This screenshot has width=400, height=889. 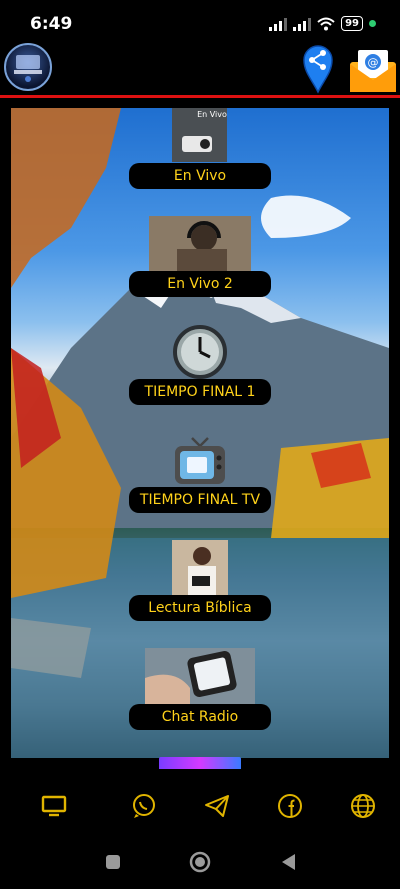 I want to click on battery-indicator: 99, so click(x=352, y=23).